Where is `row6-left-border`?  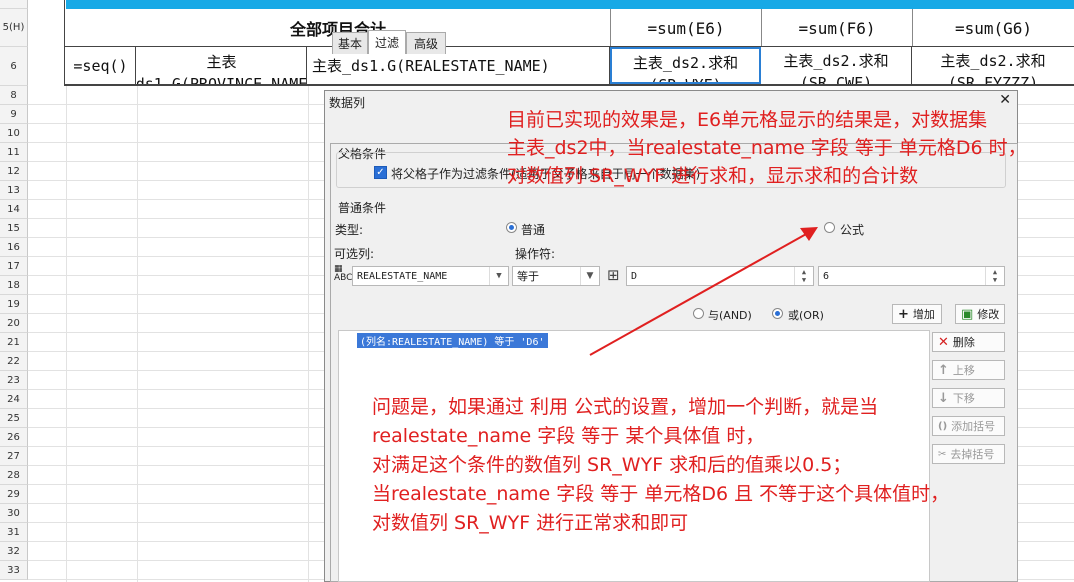 row6-left-border is located at coordinates (64, 43).